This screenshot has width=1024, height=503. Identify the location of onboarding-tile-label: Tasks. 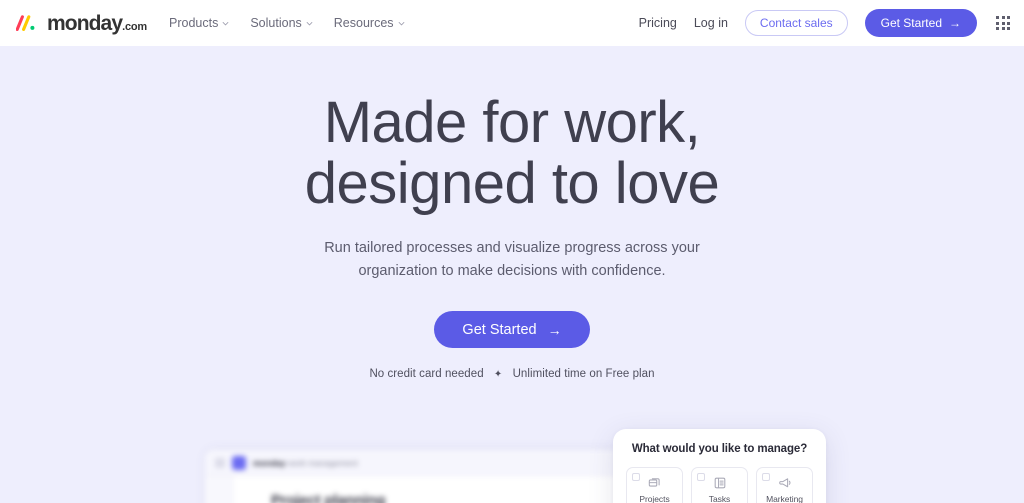
(719, 498).